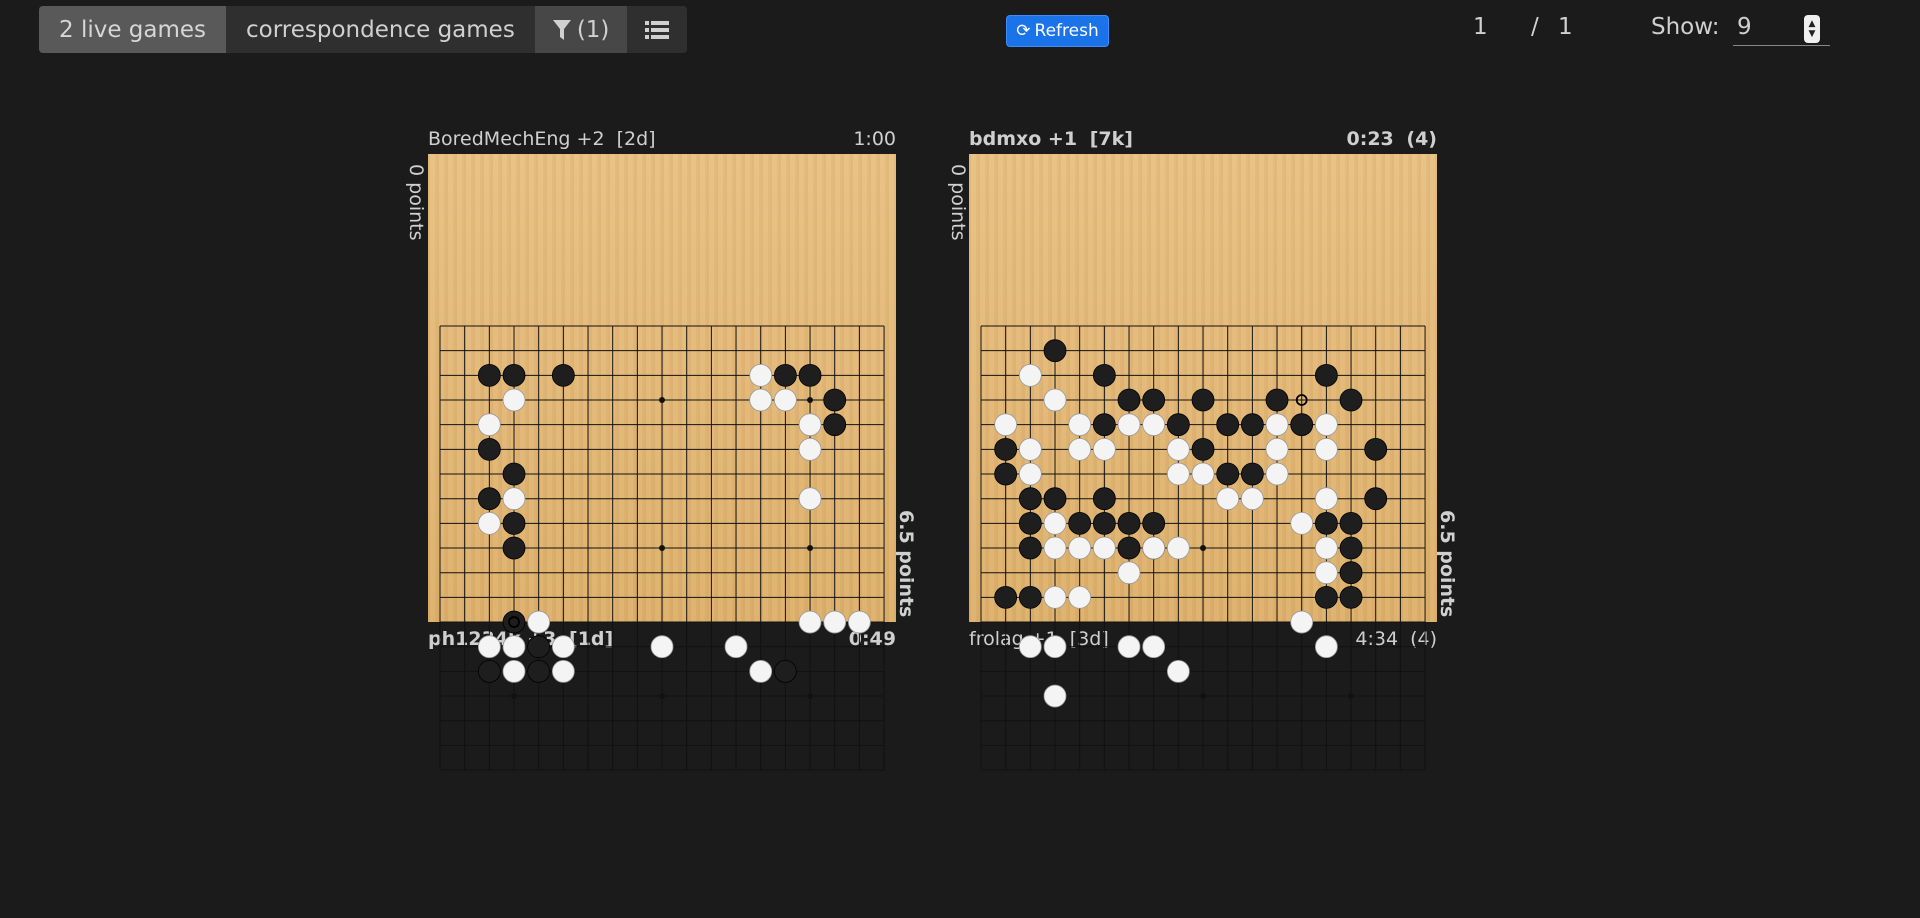 Image resolution: width=1920 pixels, height=918 pixels. Describe the element at coordinates (662, 139) in the screenshot. I see `top-player-header: BoredMechEng +2 [2d] 1:00` at that location.